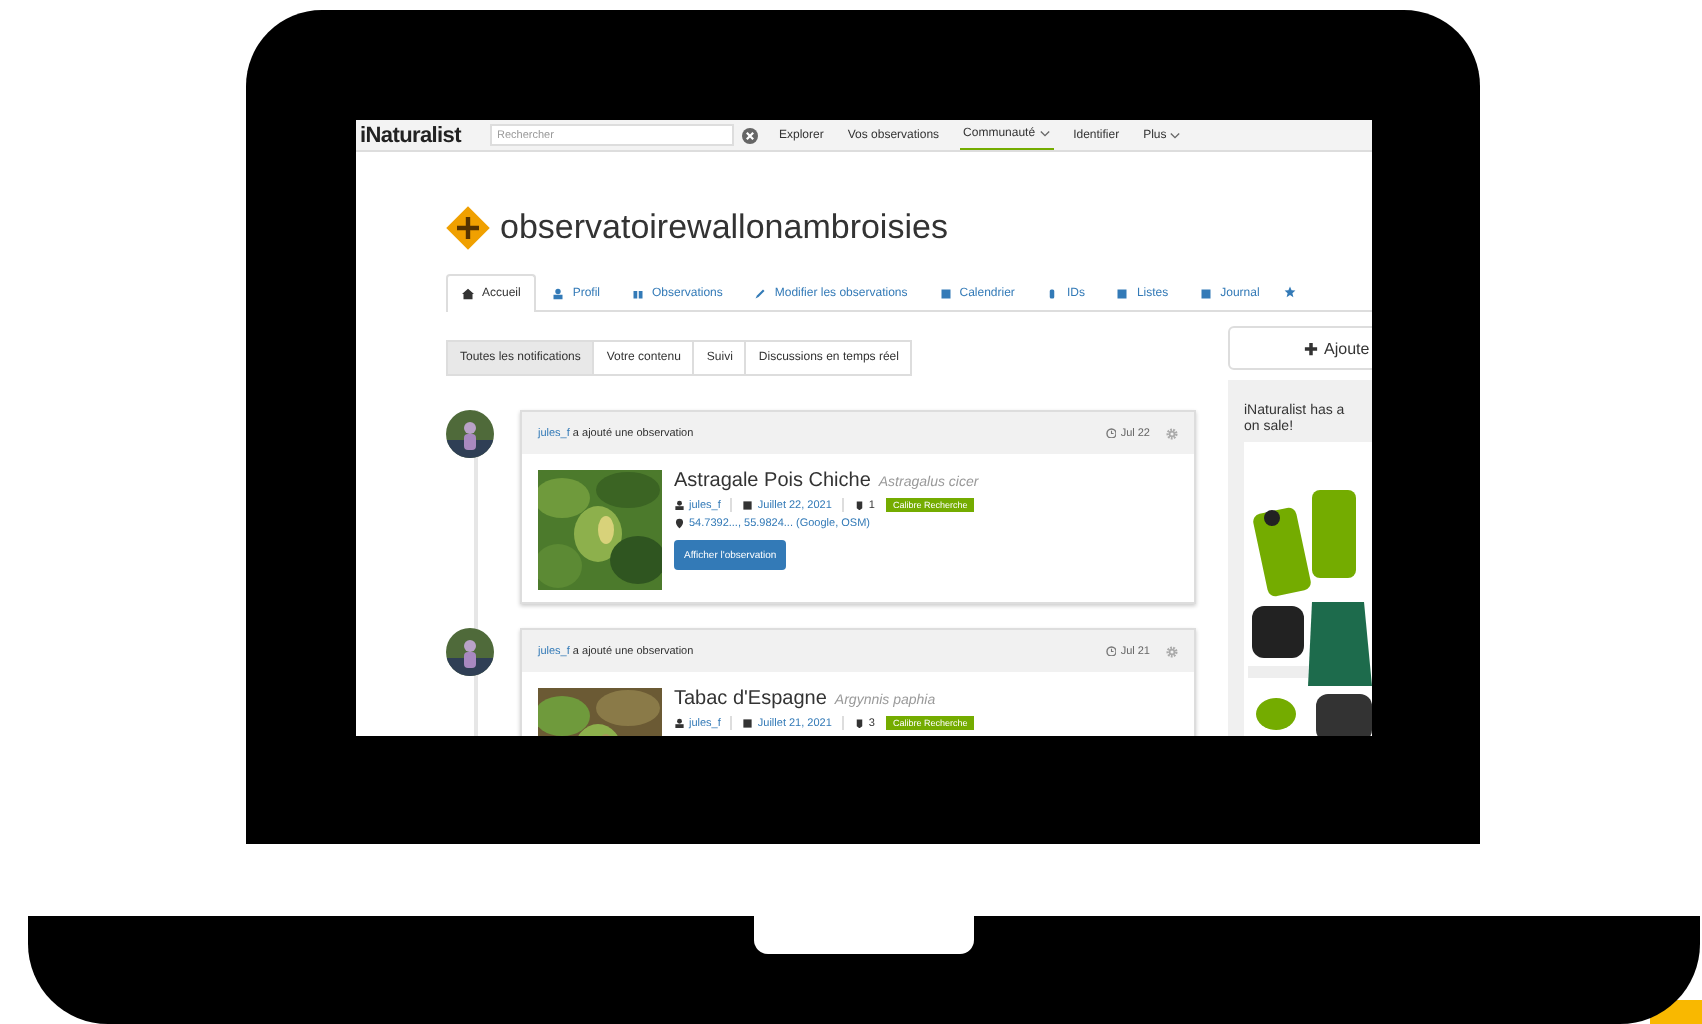 The image size is (1702, 1024). What do you see at coordinates (750, 699) in the screenshot?
I see `common-name: Tabac d'Espagne` at bounding box center [750, 699].